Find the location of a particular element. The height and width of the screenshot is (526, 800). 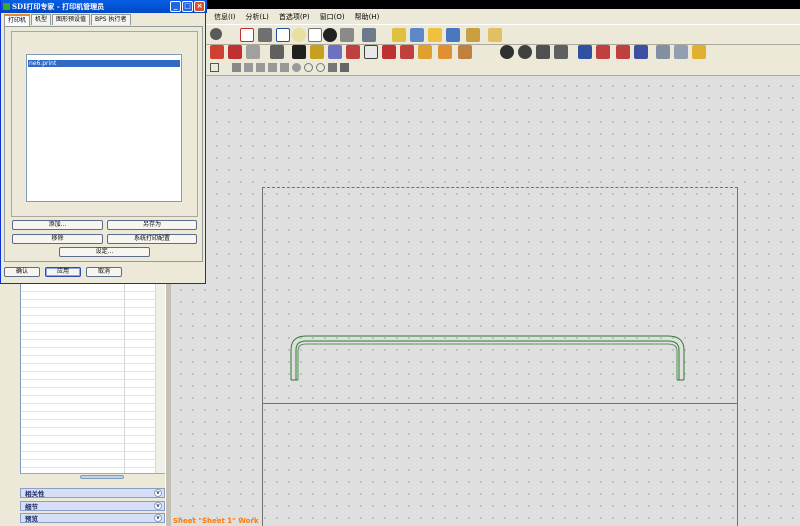

menu-window: 窗口(O) is located at coordinates (332, 17).